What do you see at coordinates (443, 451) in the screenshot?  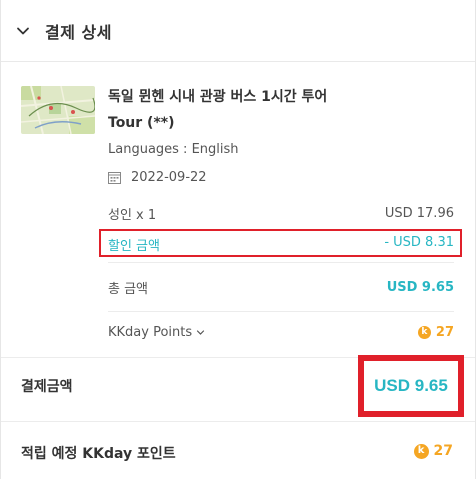 I see `earn-points-count: 27` at bounding box center [443, 451].